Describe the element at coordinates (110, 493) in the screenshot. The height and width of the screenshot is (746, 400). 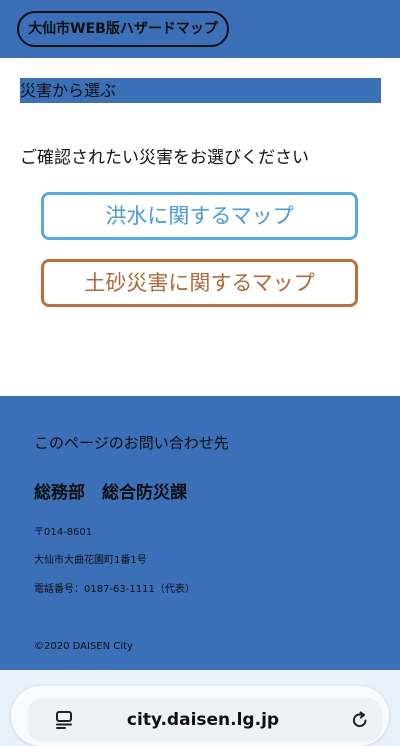
I see `department-name: 総務部 総合防災課` at that location.